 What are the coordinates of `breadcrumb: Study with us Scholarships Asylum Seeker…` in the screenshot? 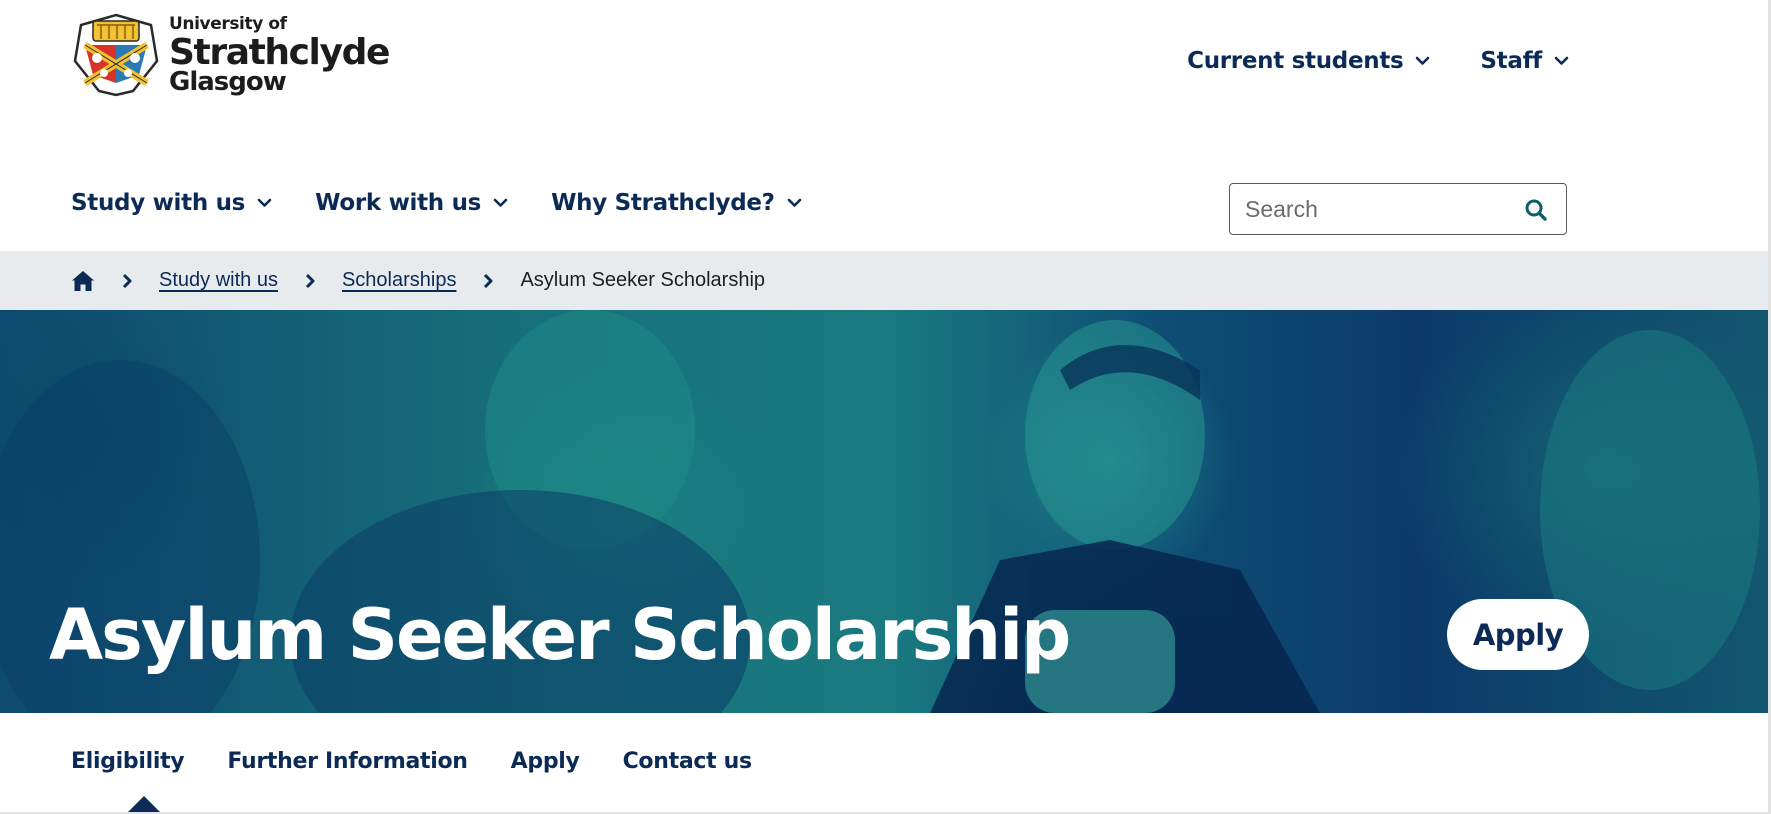 It's located at (418, 280).